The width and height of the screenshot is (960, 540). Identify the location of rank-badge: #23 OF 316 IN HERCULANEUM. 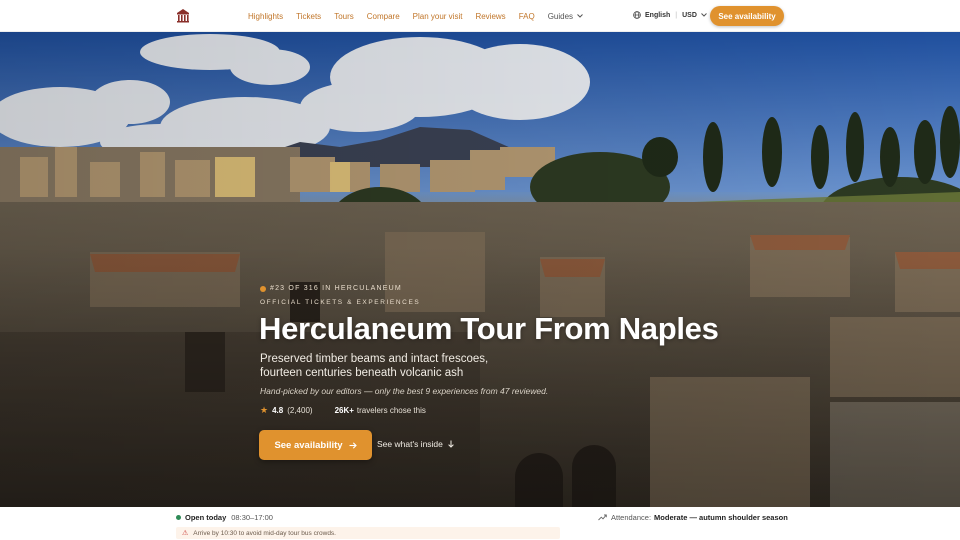
(331, 288).